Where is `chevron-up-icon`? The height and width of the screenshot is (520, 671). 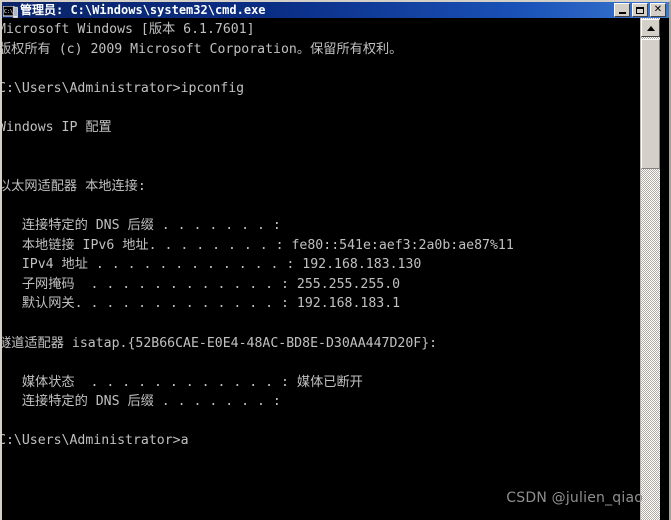 chevron-up-icon is located at coordinates (650, 28).